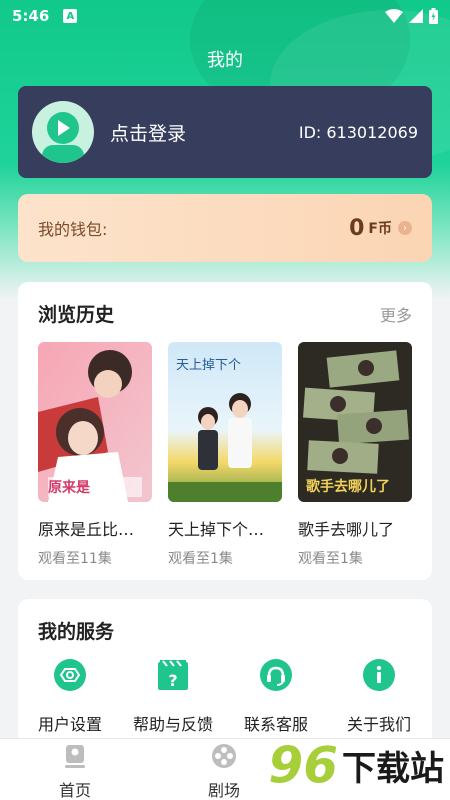 This screenshot has width=450, height=800. What do you see at coordinates (276, 697) in the screenshot?
I see `service-customer-service: 联系客服` at bounding box center [276, 697].